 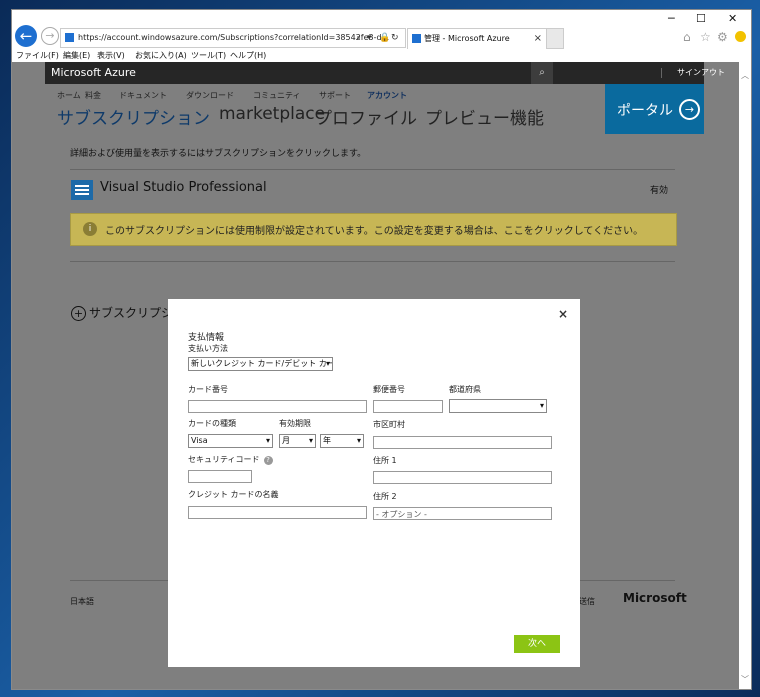 I want to click on favorites-star-icon: ☆, so click(x=705, y=37).